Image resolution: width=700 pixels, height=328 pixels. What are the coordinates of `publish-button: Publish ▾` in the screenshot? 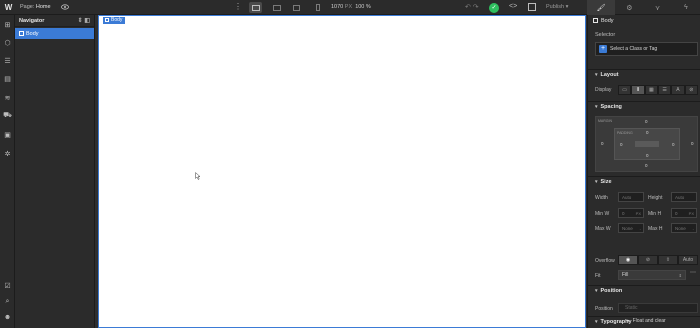 It's located at (557, 7).